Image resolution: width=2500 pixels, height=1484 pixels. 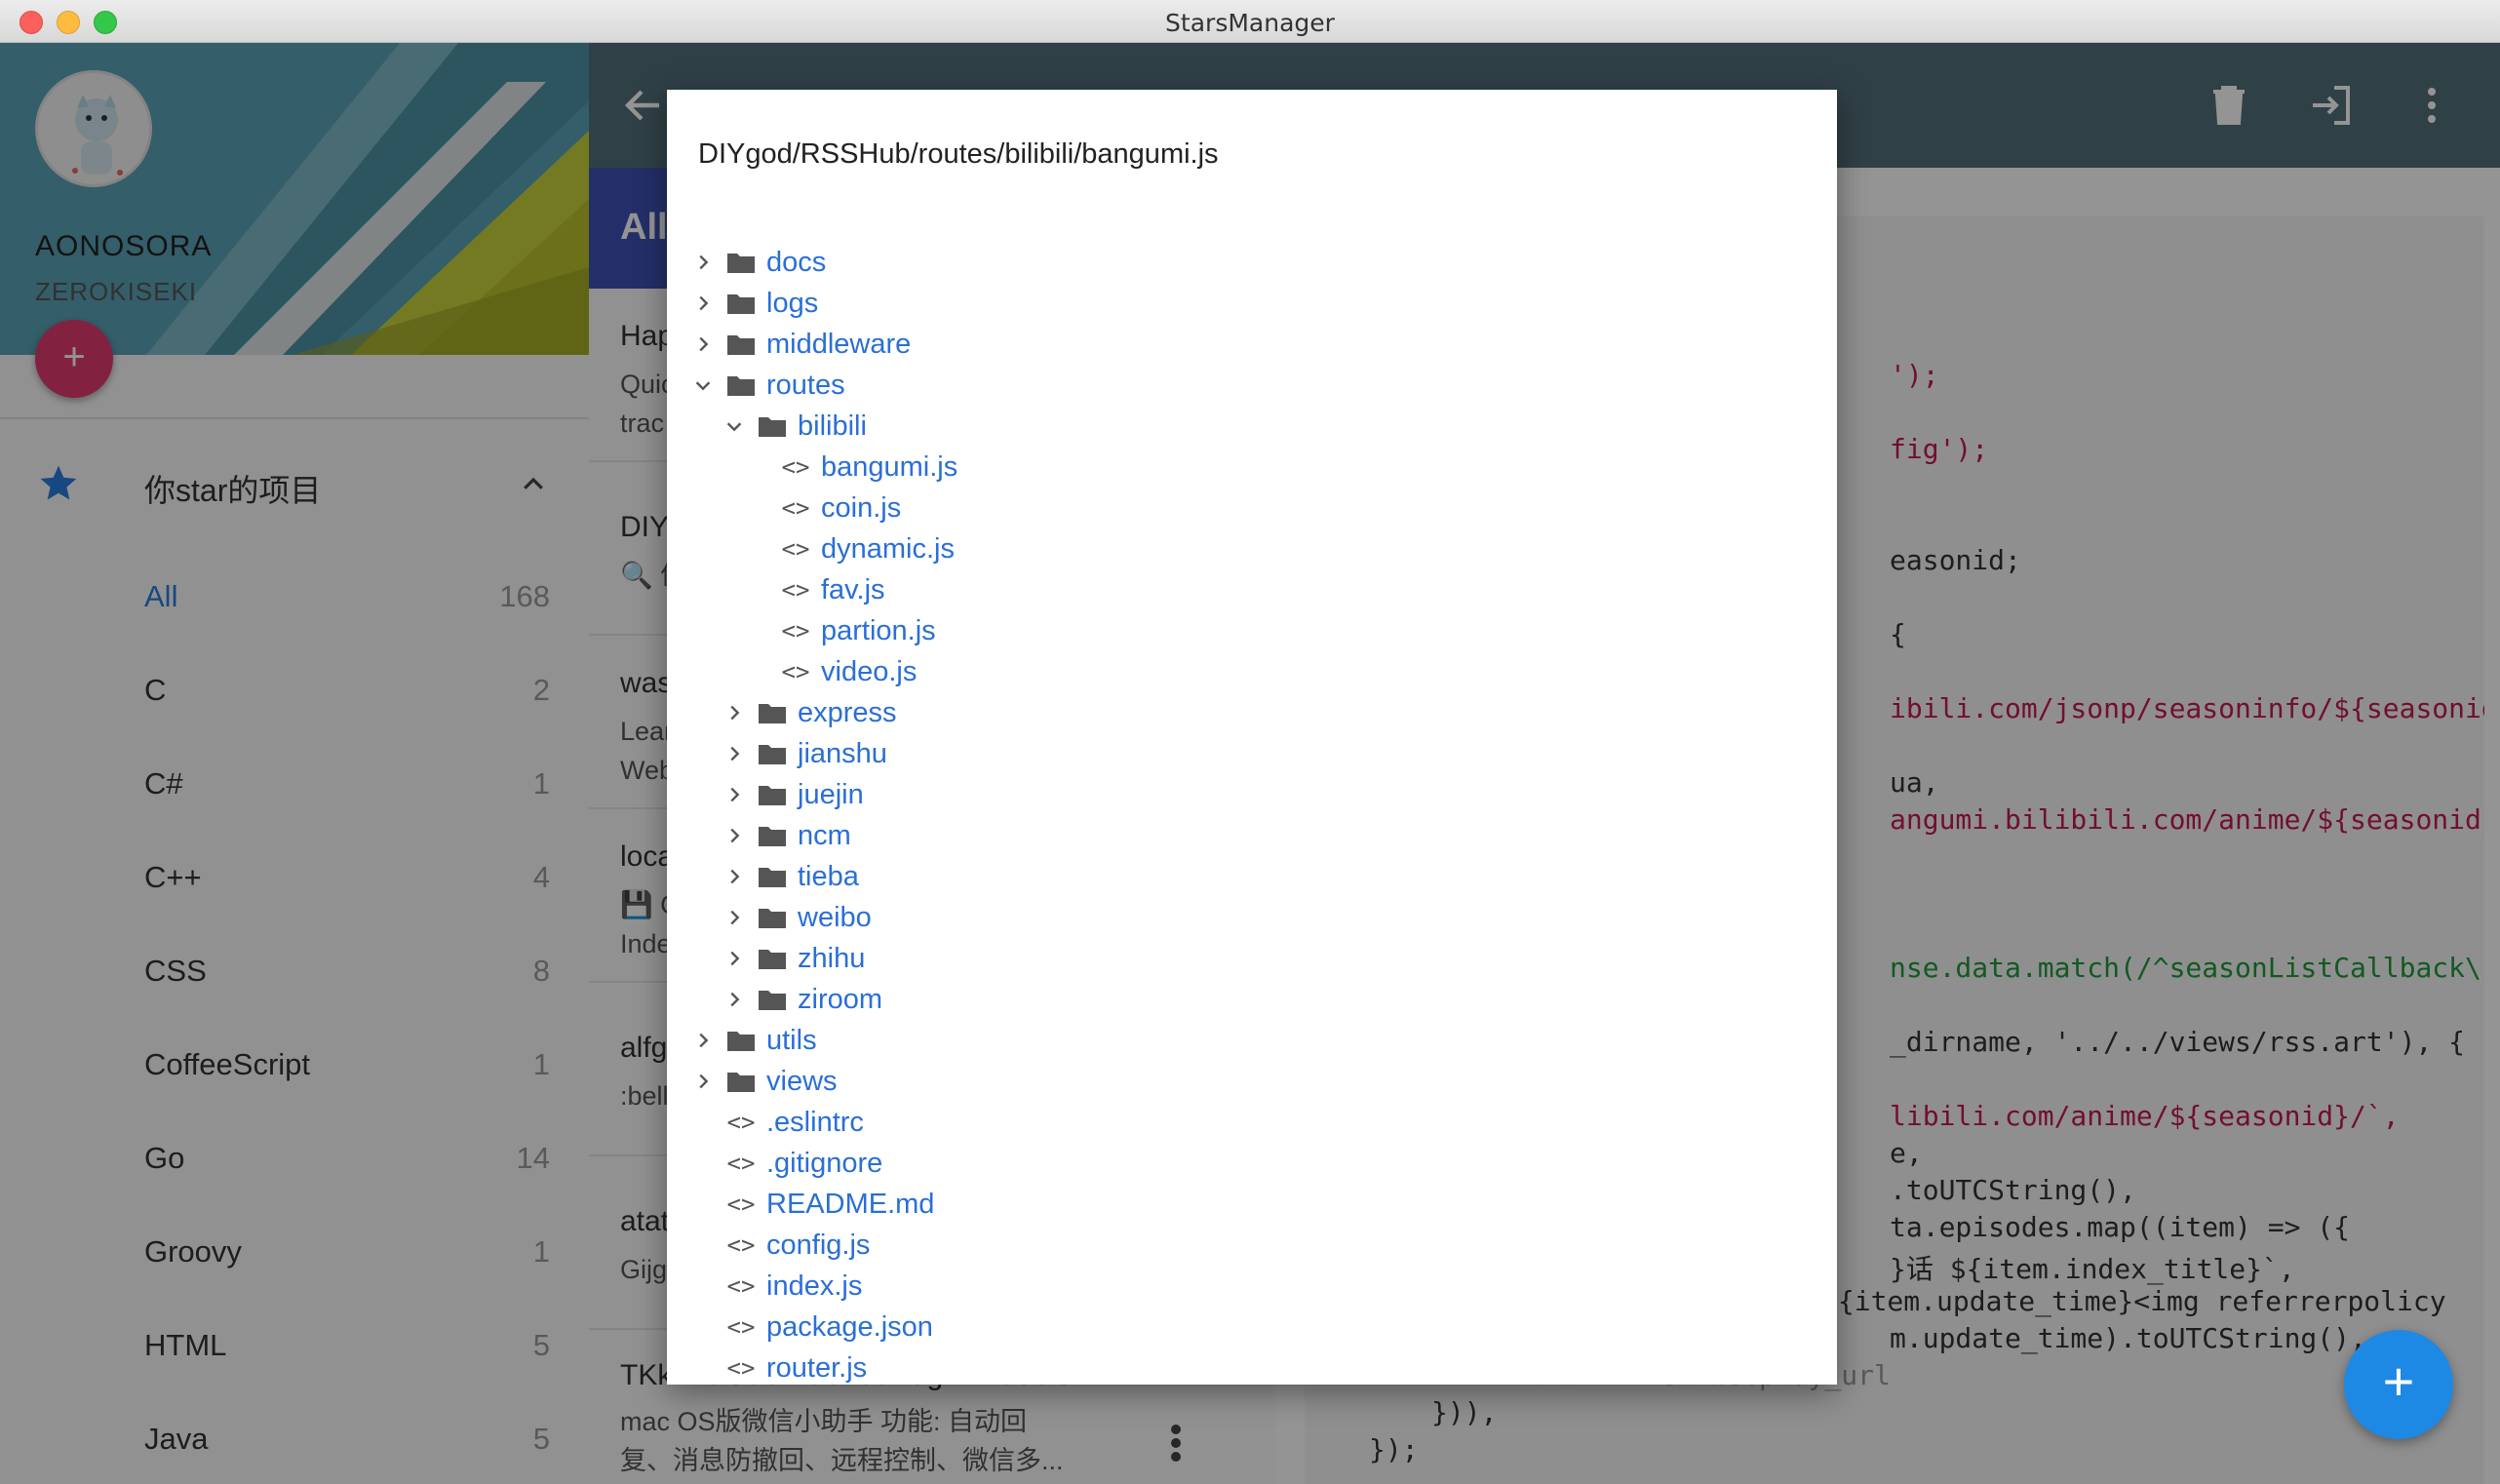 What do you see at coordinates (959, 154) in the screenshot?
I see `dialog-path-title: DIYgod/RSSHub/routes/bilibili/bangumi.js` at bounding box center [959, 154].